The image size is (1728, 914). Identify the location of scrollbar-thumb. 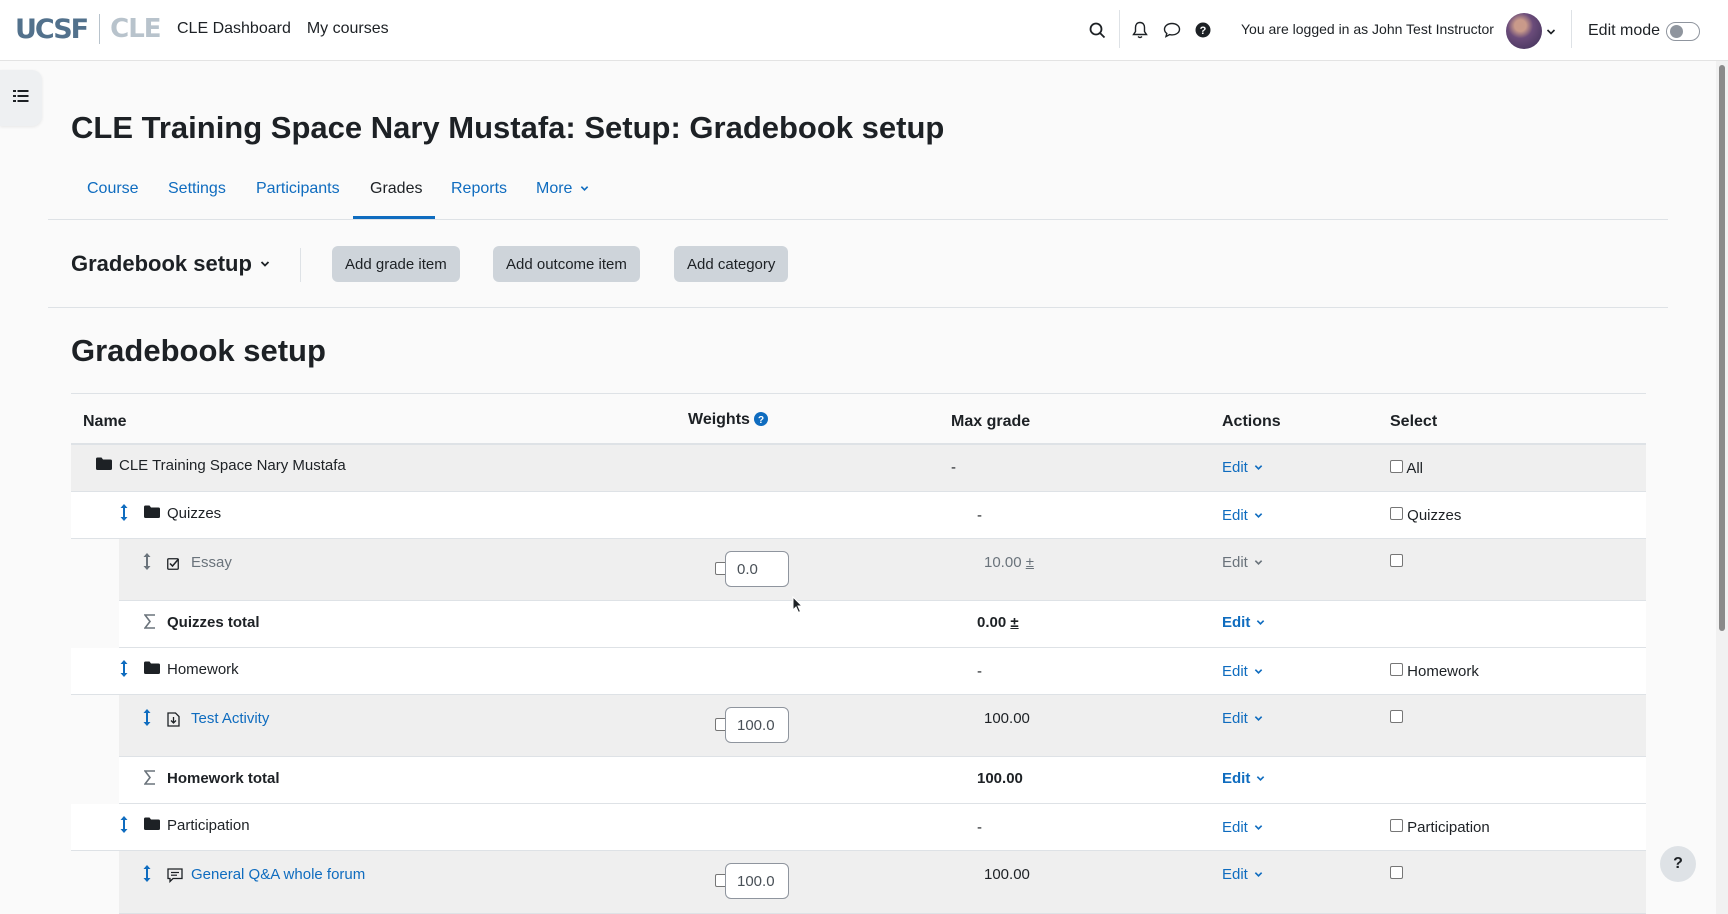
(1722, 348).